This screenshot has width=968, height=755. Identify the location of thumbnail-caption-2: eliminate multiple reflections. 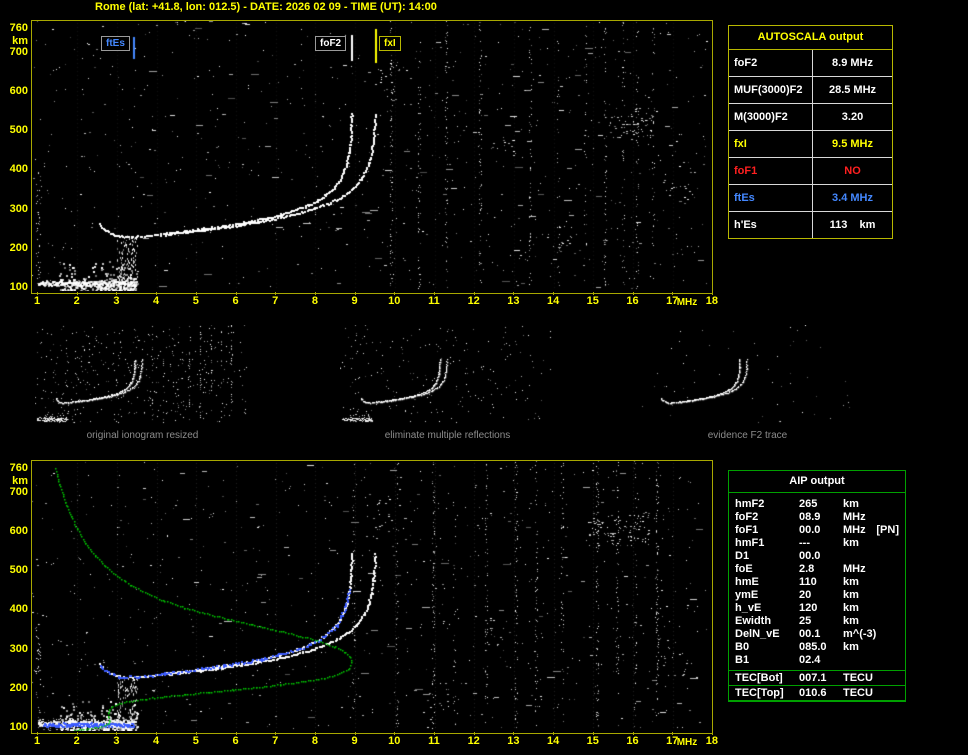
(447, 435).